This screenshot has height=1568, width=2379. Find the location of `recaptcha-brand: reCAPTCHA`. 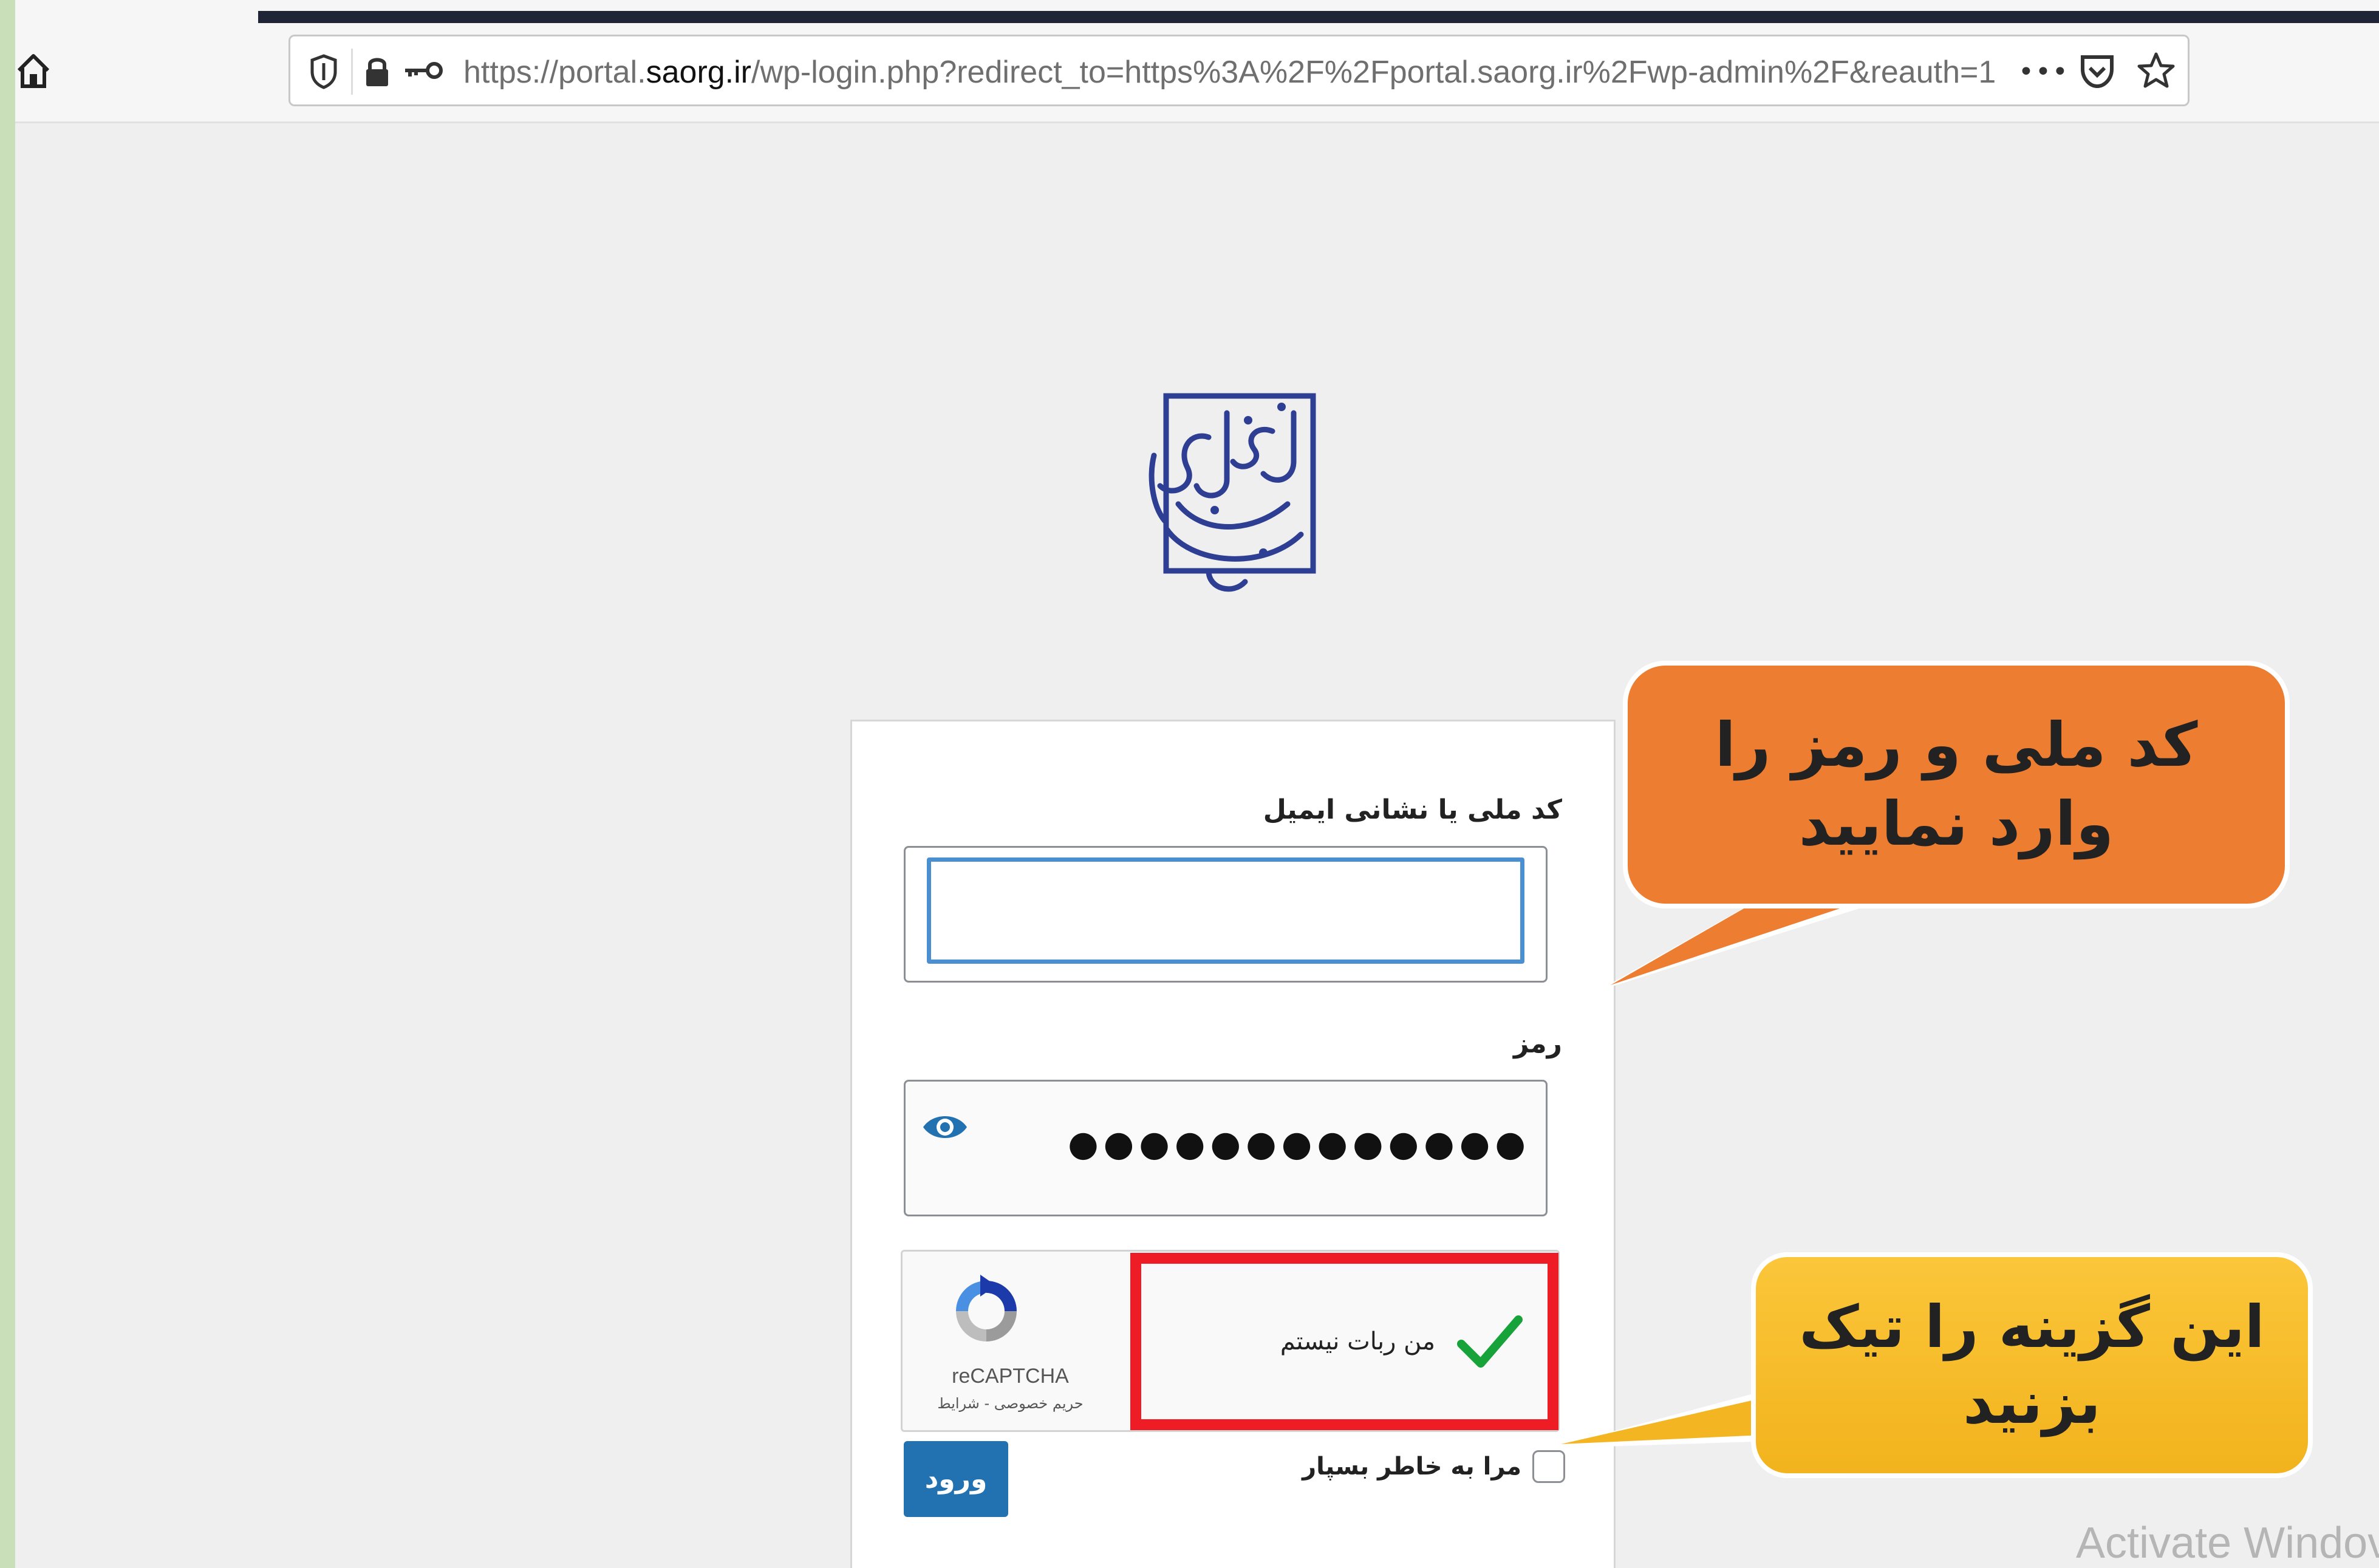

recaptcha-brand: reCAPTCHA is located at coordinates (1010, 1376).